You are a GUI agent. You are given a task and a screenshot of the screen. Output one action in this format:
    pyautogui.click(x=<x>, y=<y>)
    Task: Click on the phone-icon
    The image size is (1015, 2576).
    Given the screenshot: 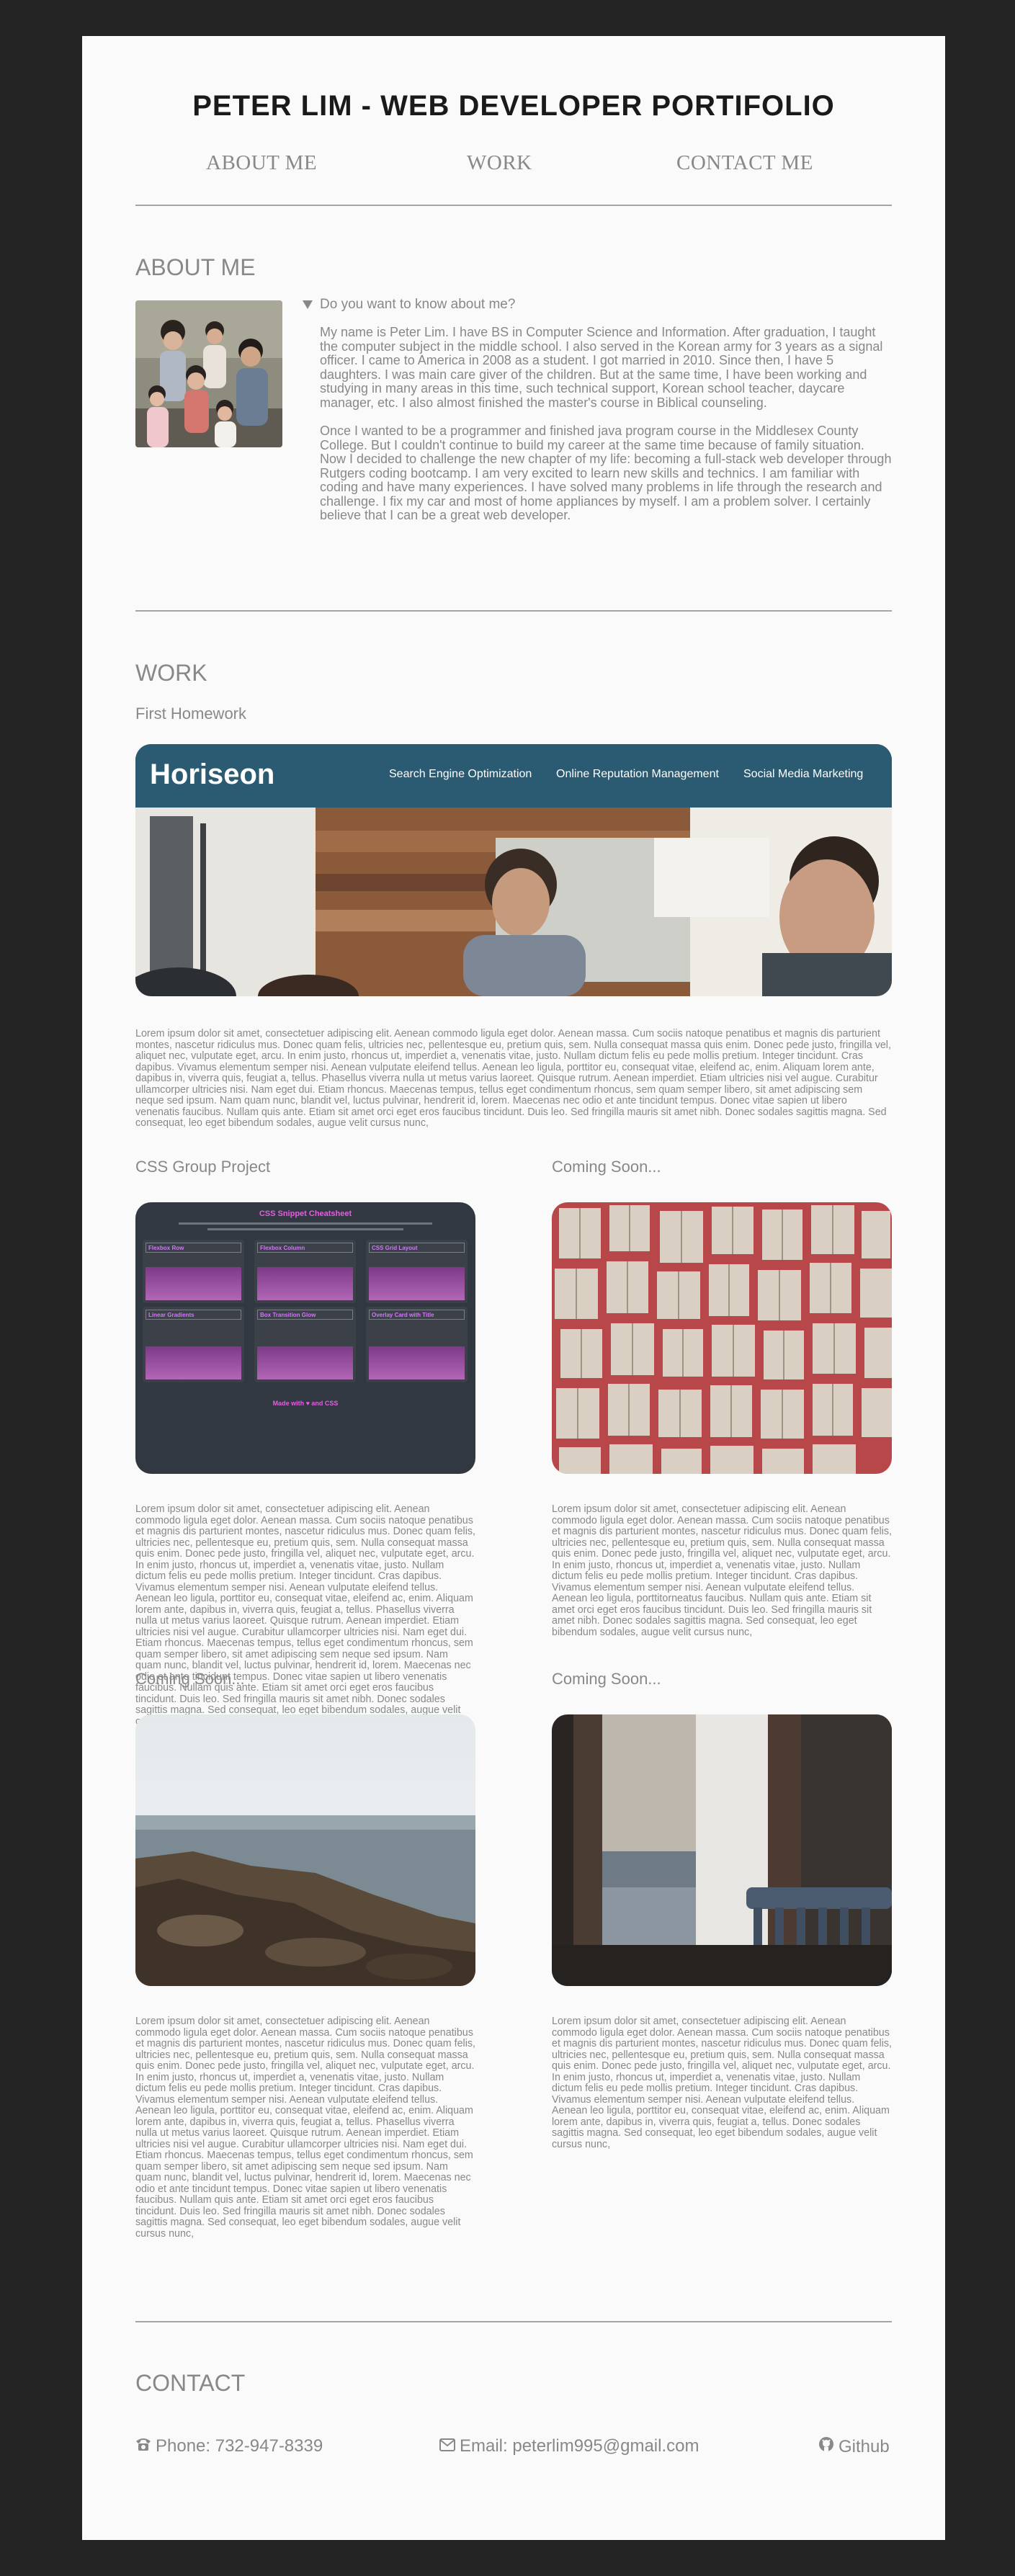 What is the action you would take?
    pyautogui.click(x=143, y=2446)
    